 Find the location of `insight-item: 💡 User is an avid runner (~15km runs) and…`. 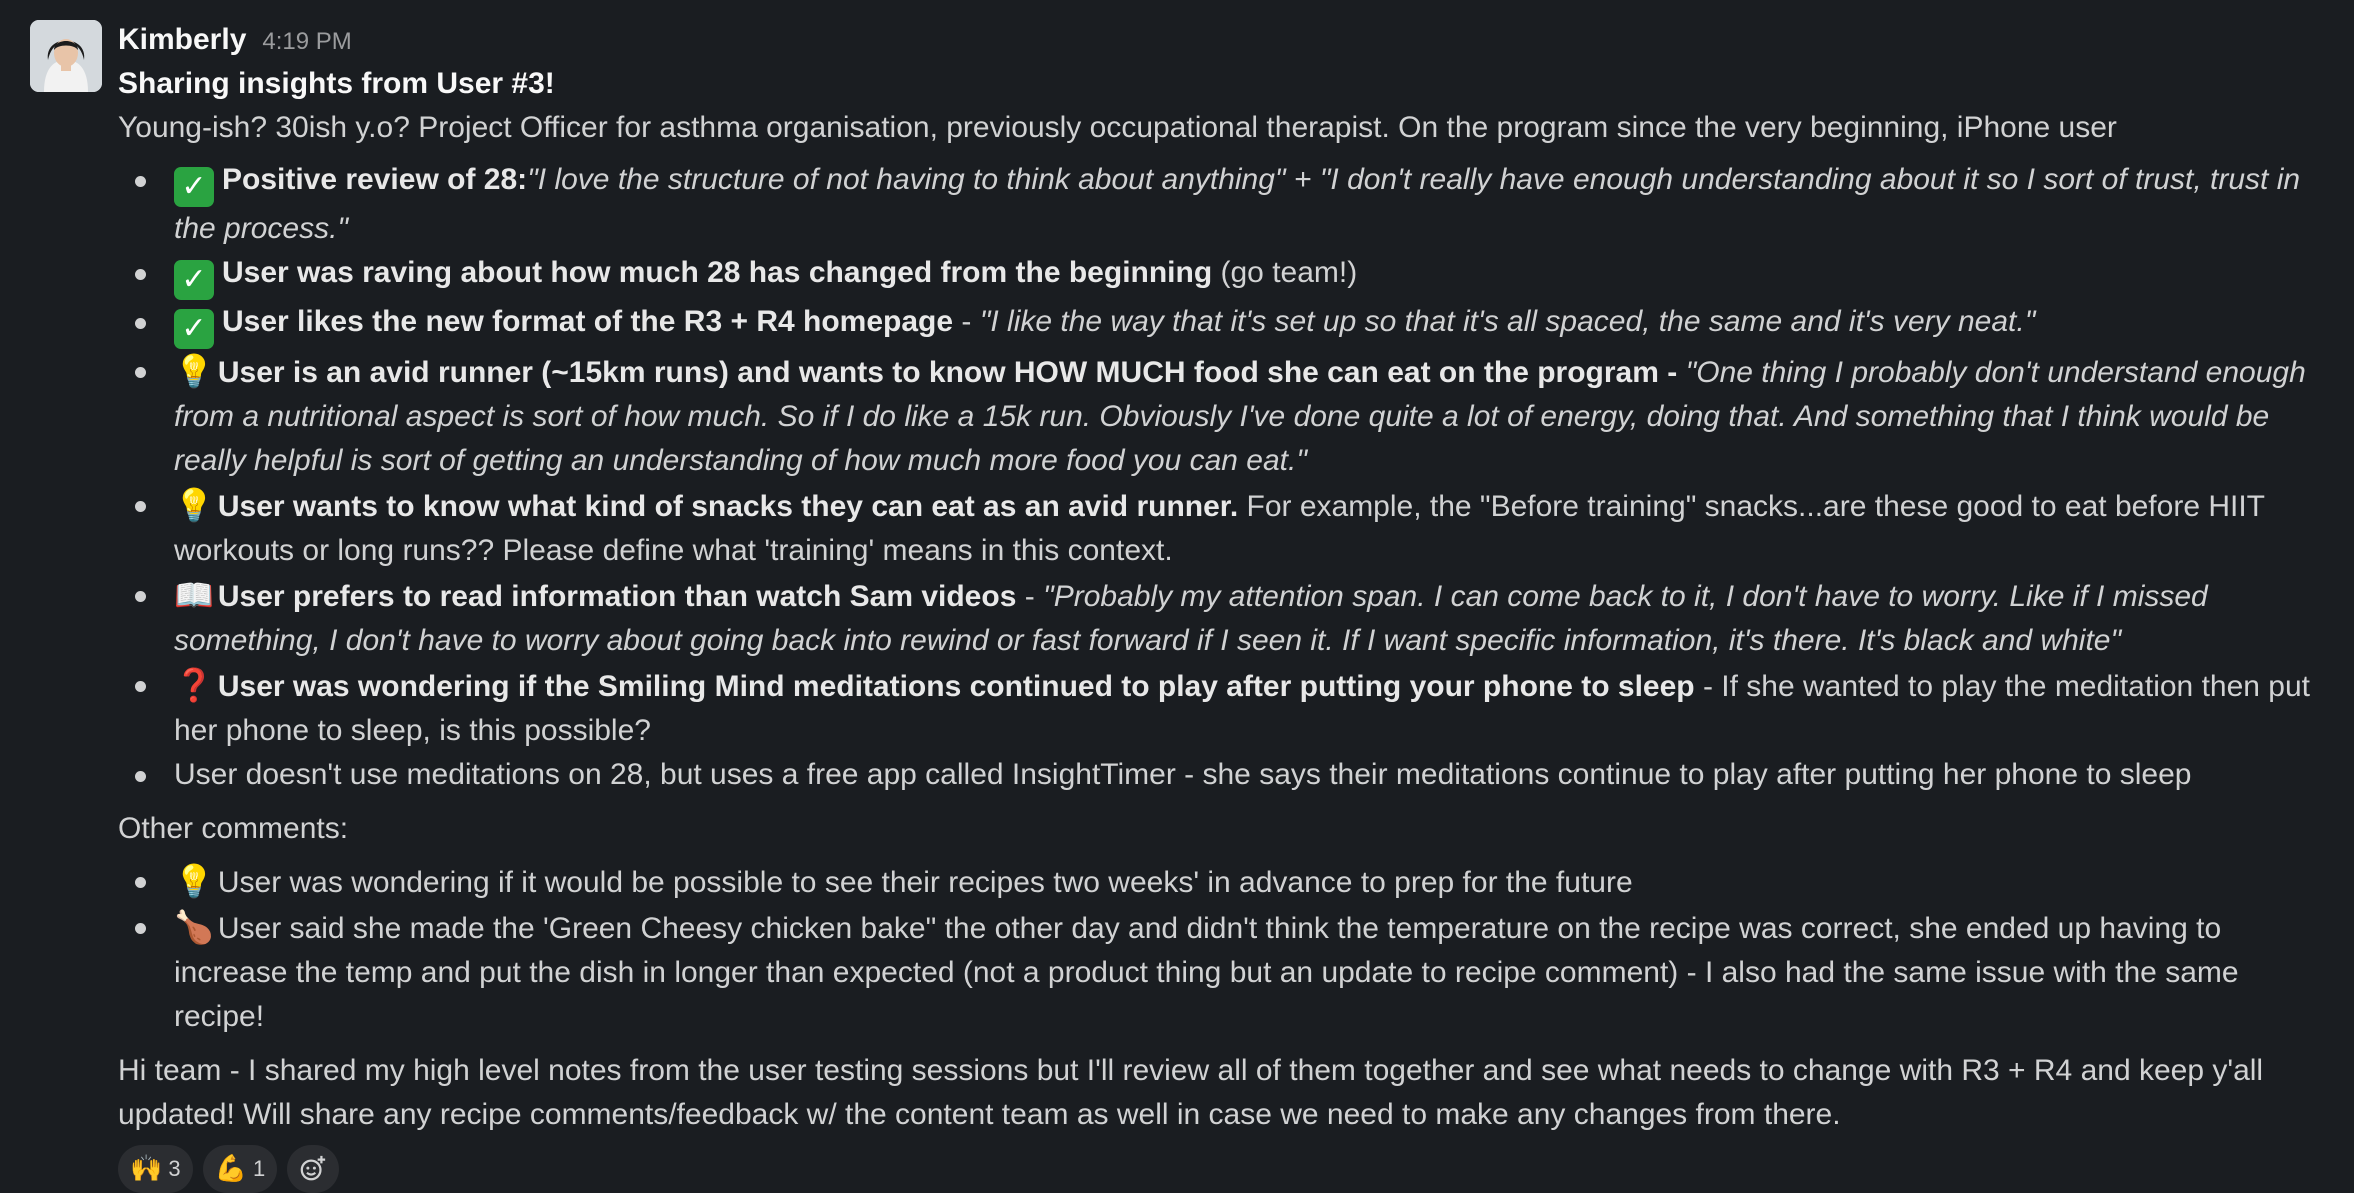

insight-item: 💡 User is an avid runner (~15km runs) and… is located at coordinates (1234, 416).